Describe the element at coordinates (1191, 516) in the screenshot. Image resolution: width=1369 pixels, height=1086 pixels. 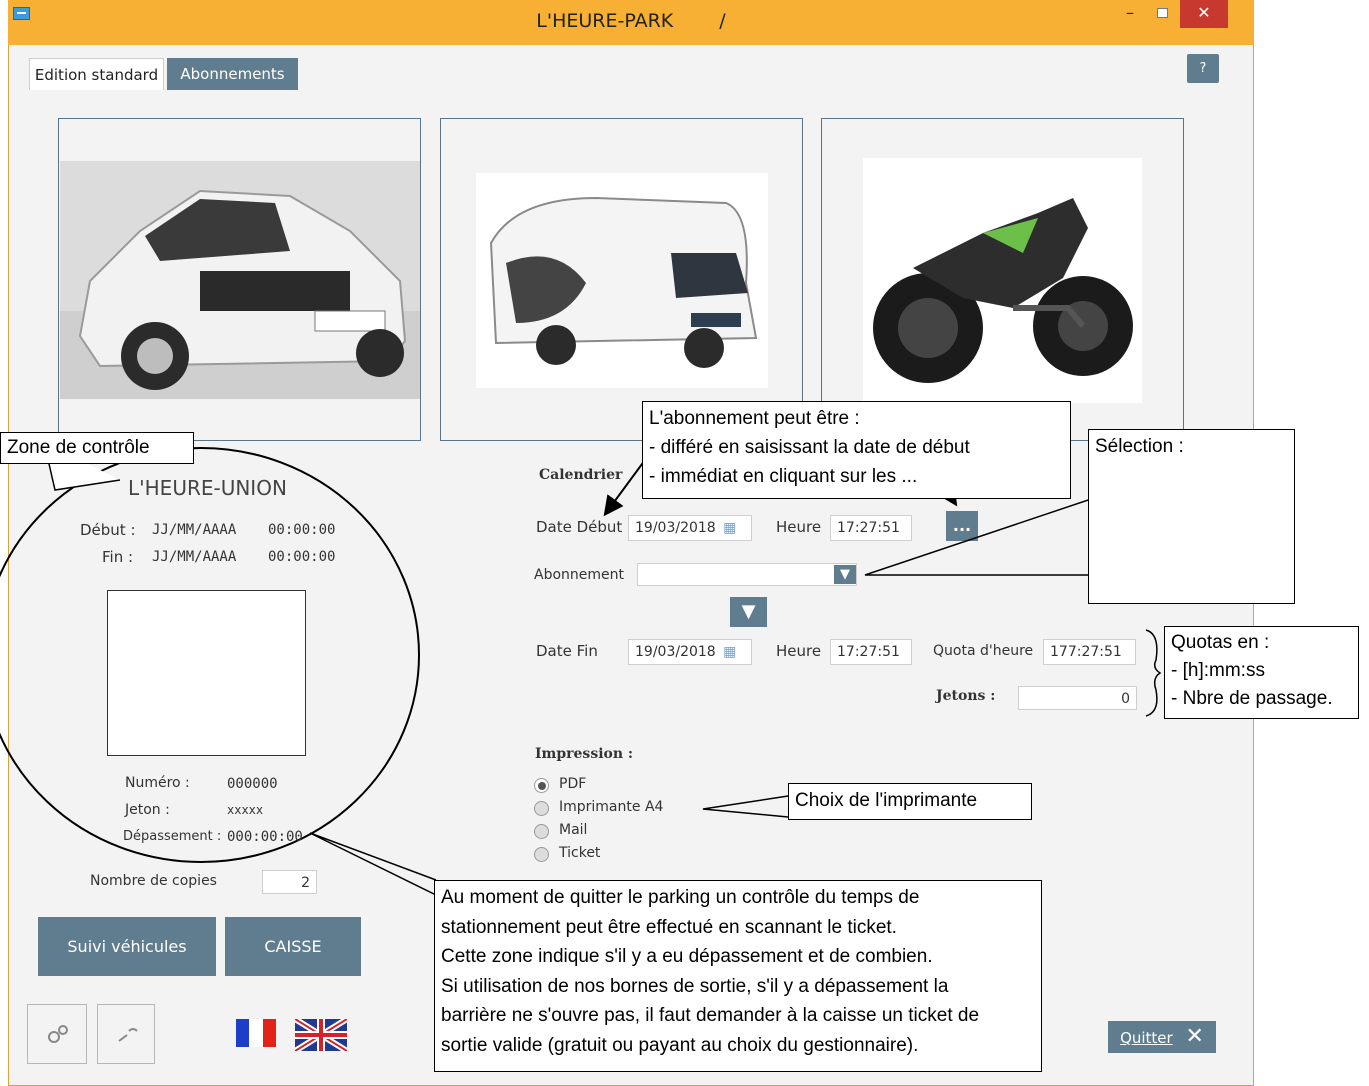
I see `selection-callout: Sélection :` at that location.